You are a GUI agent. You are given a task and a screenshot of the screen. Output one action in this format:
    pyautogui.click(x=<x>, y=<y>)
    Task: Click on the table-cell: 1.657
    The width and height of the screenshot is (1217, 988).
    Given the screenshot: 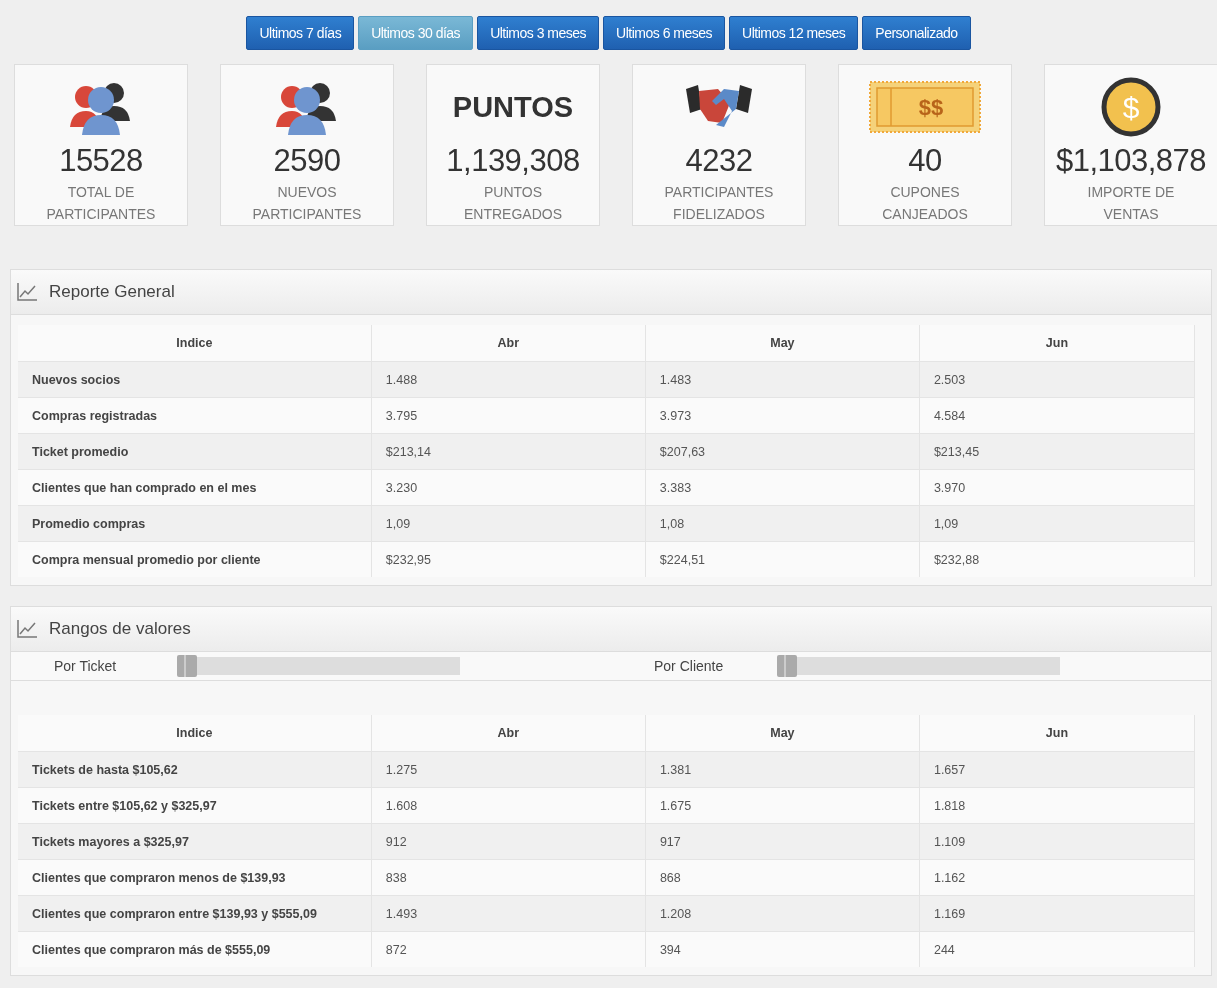 What is the action you would take?
    pyautogui.click(x=1057, y=769)
    